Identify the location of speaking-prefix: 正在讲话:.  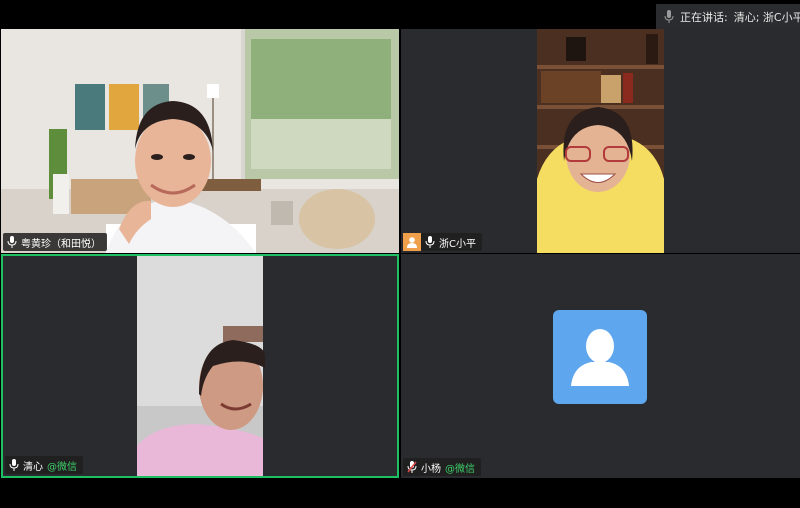
(704, 17).